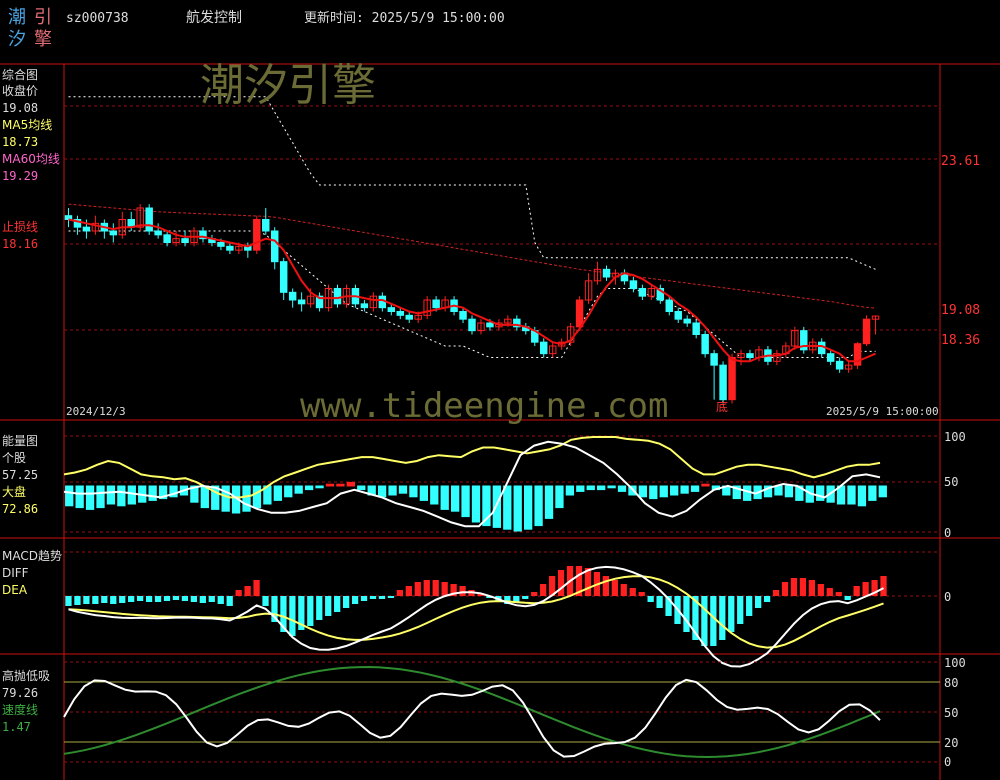  I want to click on macd-diff-line, so click(476, 616).